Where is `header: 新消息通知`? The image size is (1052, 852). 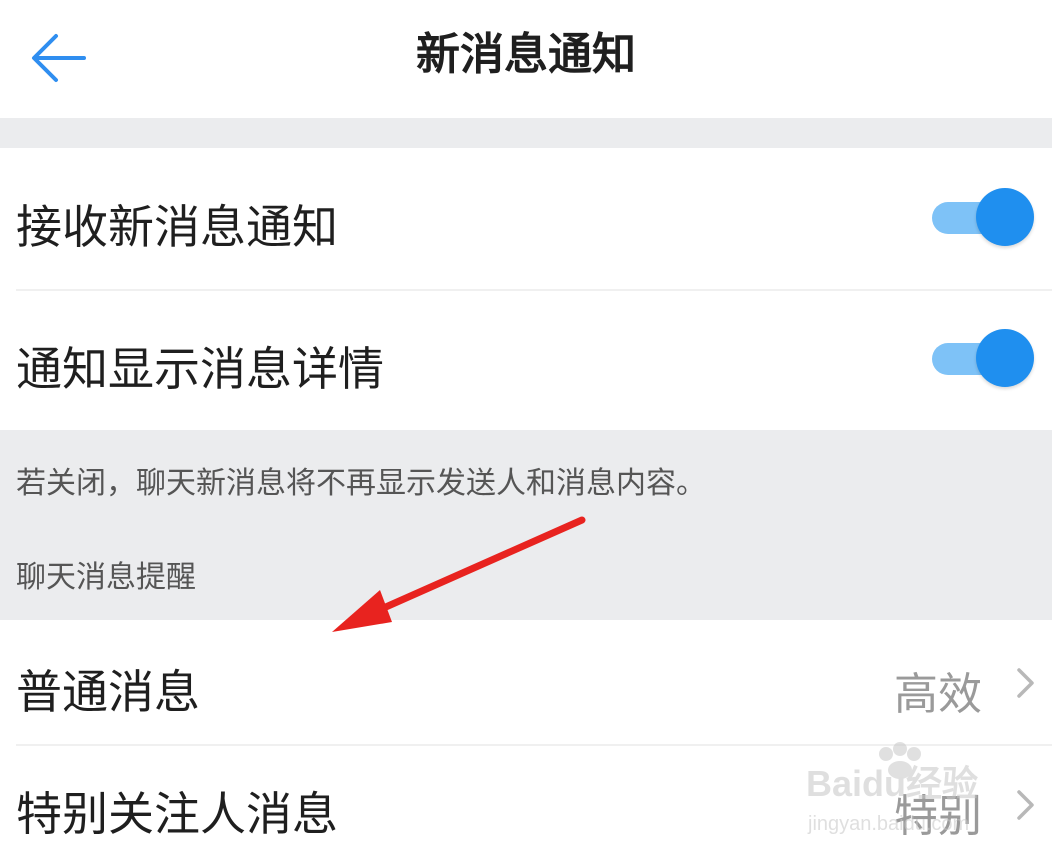 header: 新消息通知 is located at coordinates (526, 59).